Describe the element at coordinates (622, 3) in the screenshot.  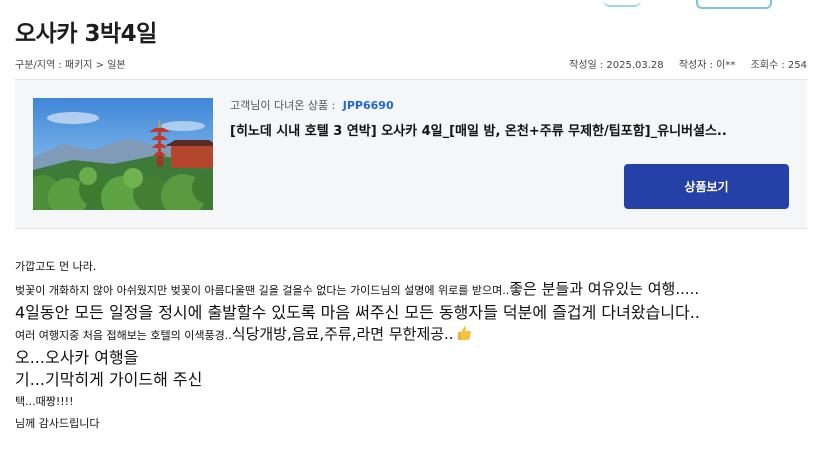
I see `header-decoration-left` at that location.